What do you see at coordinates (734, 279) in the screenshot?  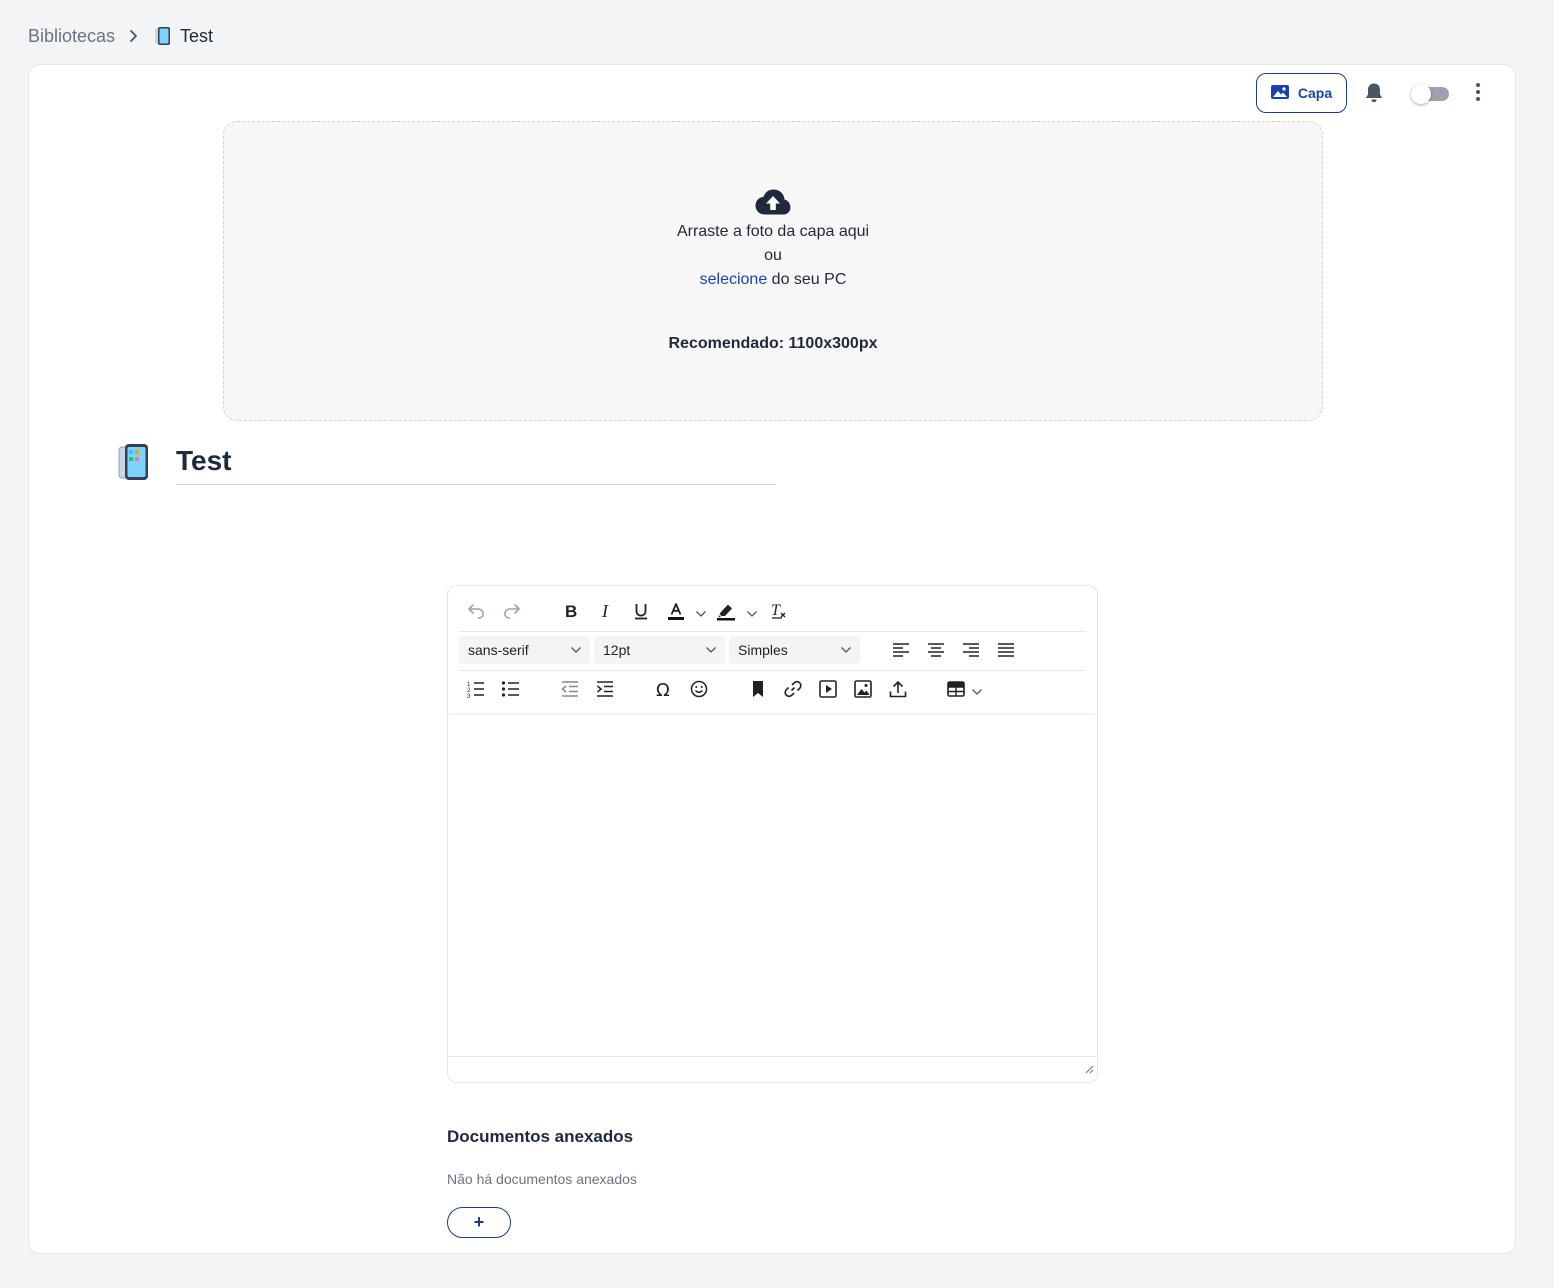 I see `select-file-link: selecione` at bounding box center [734, 279].